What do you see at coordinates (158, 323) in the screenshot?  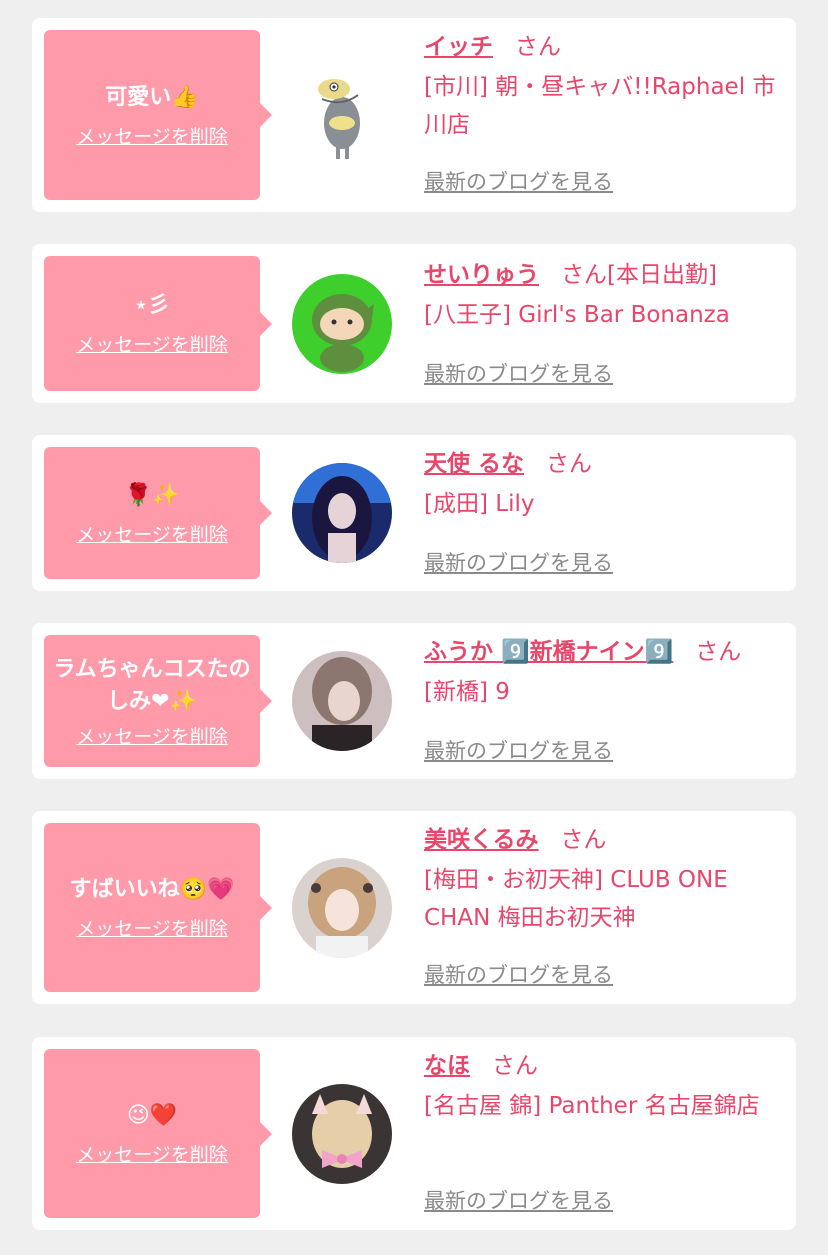 I see `message-bubble: ⋆彡 メッセージを削除` at bounding box center [158, 323].